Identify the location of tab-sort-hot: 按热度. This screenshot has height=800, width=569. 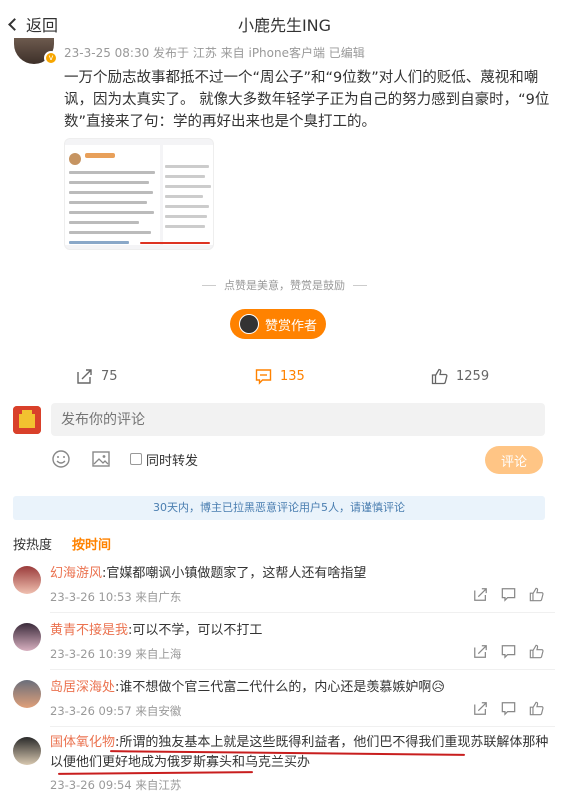
(32, 543).